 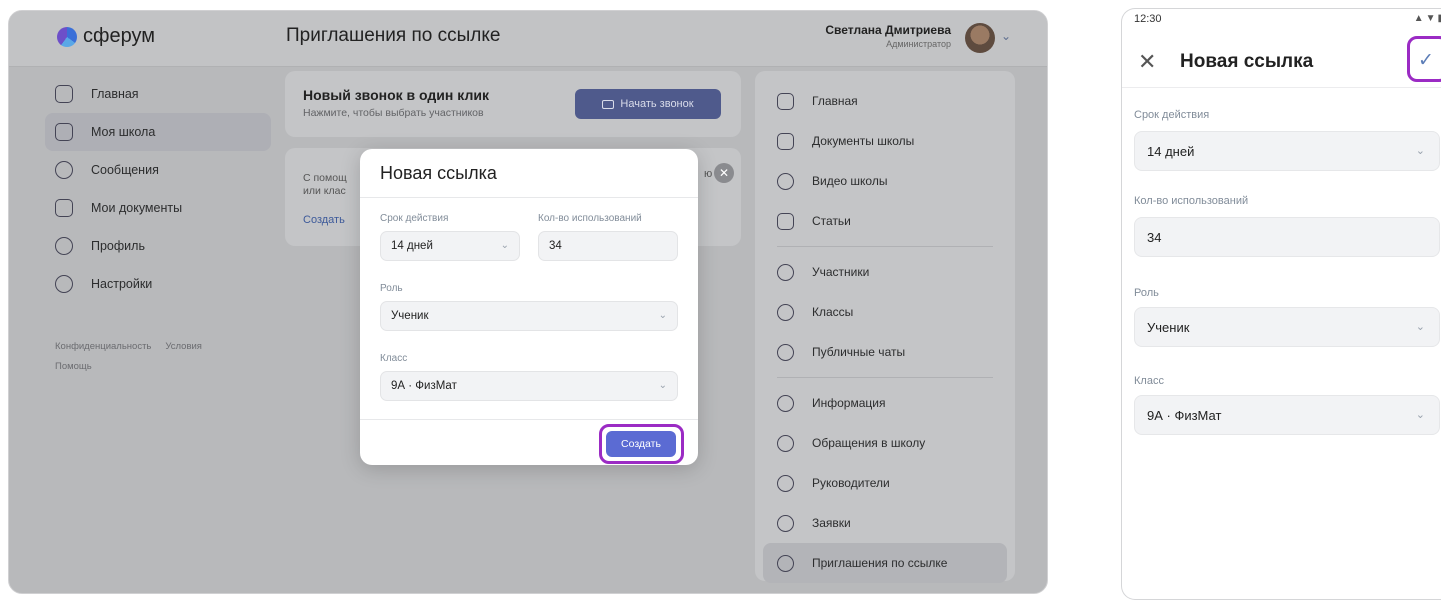 What do you see at coordinates (1426, 60) in the screenshot?
I see `check-icon: ✓` at bounding box center [1426, 60].